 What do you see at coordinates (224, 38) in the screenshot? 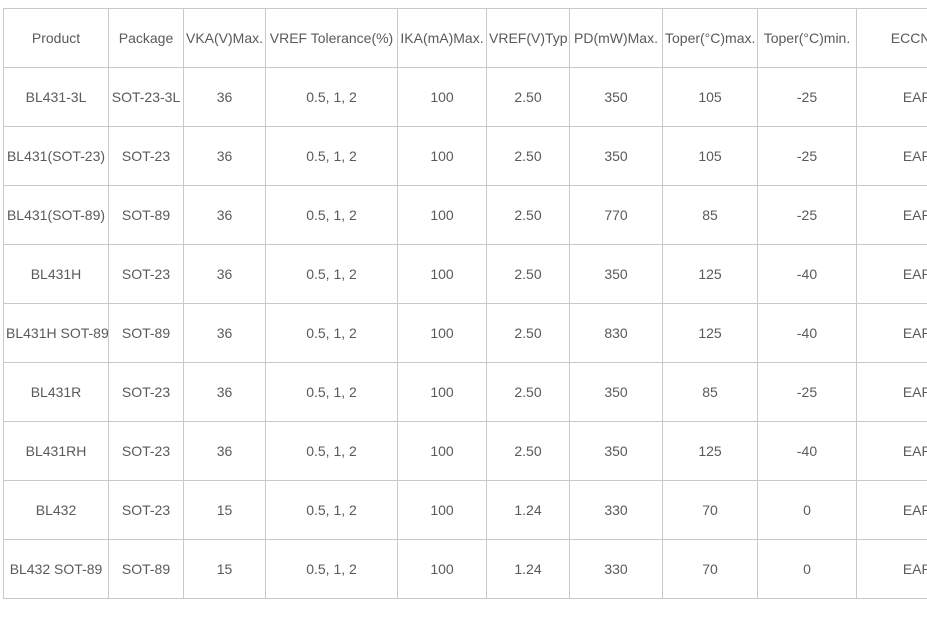
I see `column-header: VKA(V)Max.` at bounding box center [224, 38].